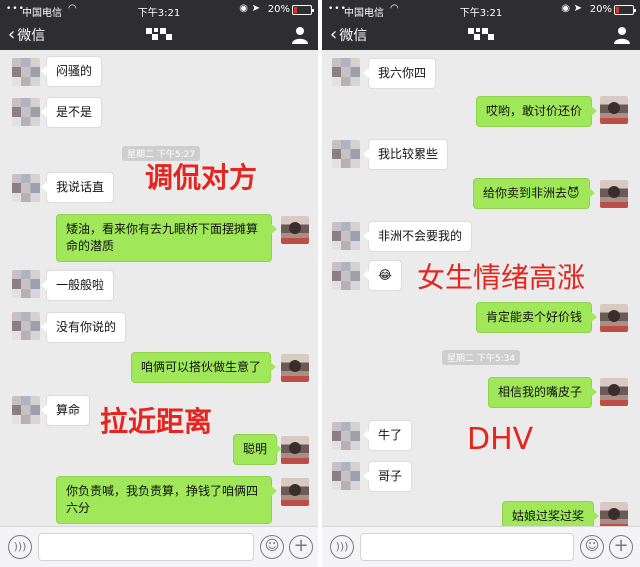  What do you see at coordinates (387, 435) in the screenshot?
I see `message-incoming: 牛了` at bounding box center [387, 435].